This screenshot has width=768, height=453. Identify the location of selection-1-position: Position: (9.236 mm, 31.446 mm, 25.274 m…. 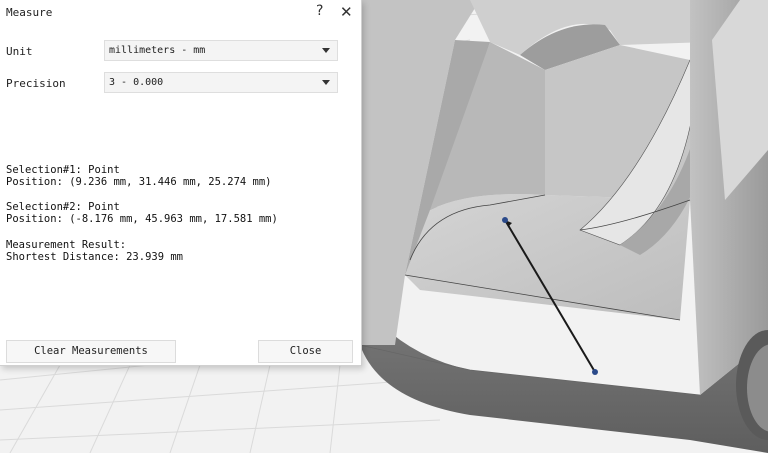
(139, 182).